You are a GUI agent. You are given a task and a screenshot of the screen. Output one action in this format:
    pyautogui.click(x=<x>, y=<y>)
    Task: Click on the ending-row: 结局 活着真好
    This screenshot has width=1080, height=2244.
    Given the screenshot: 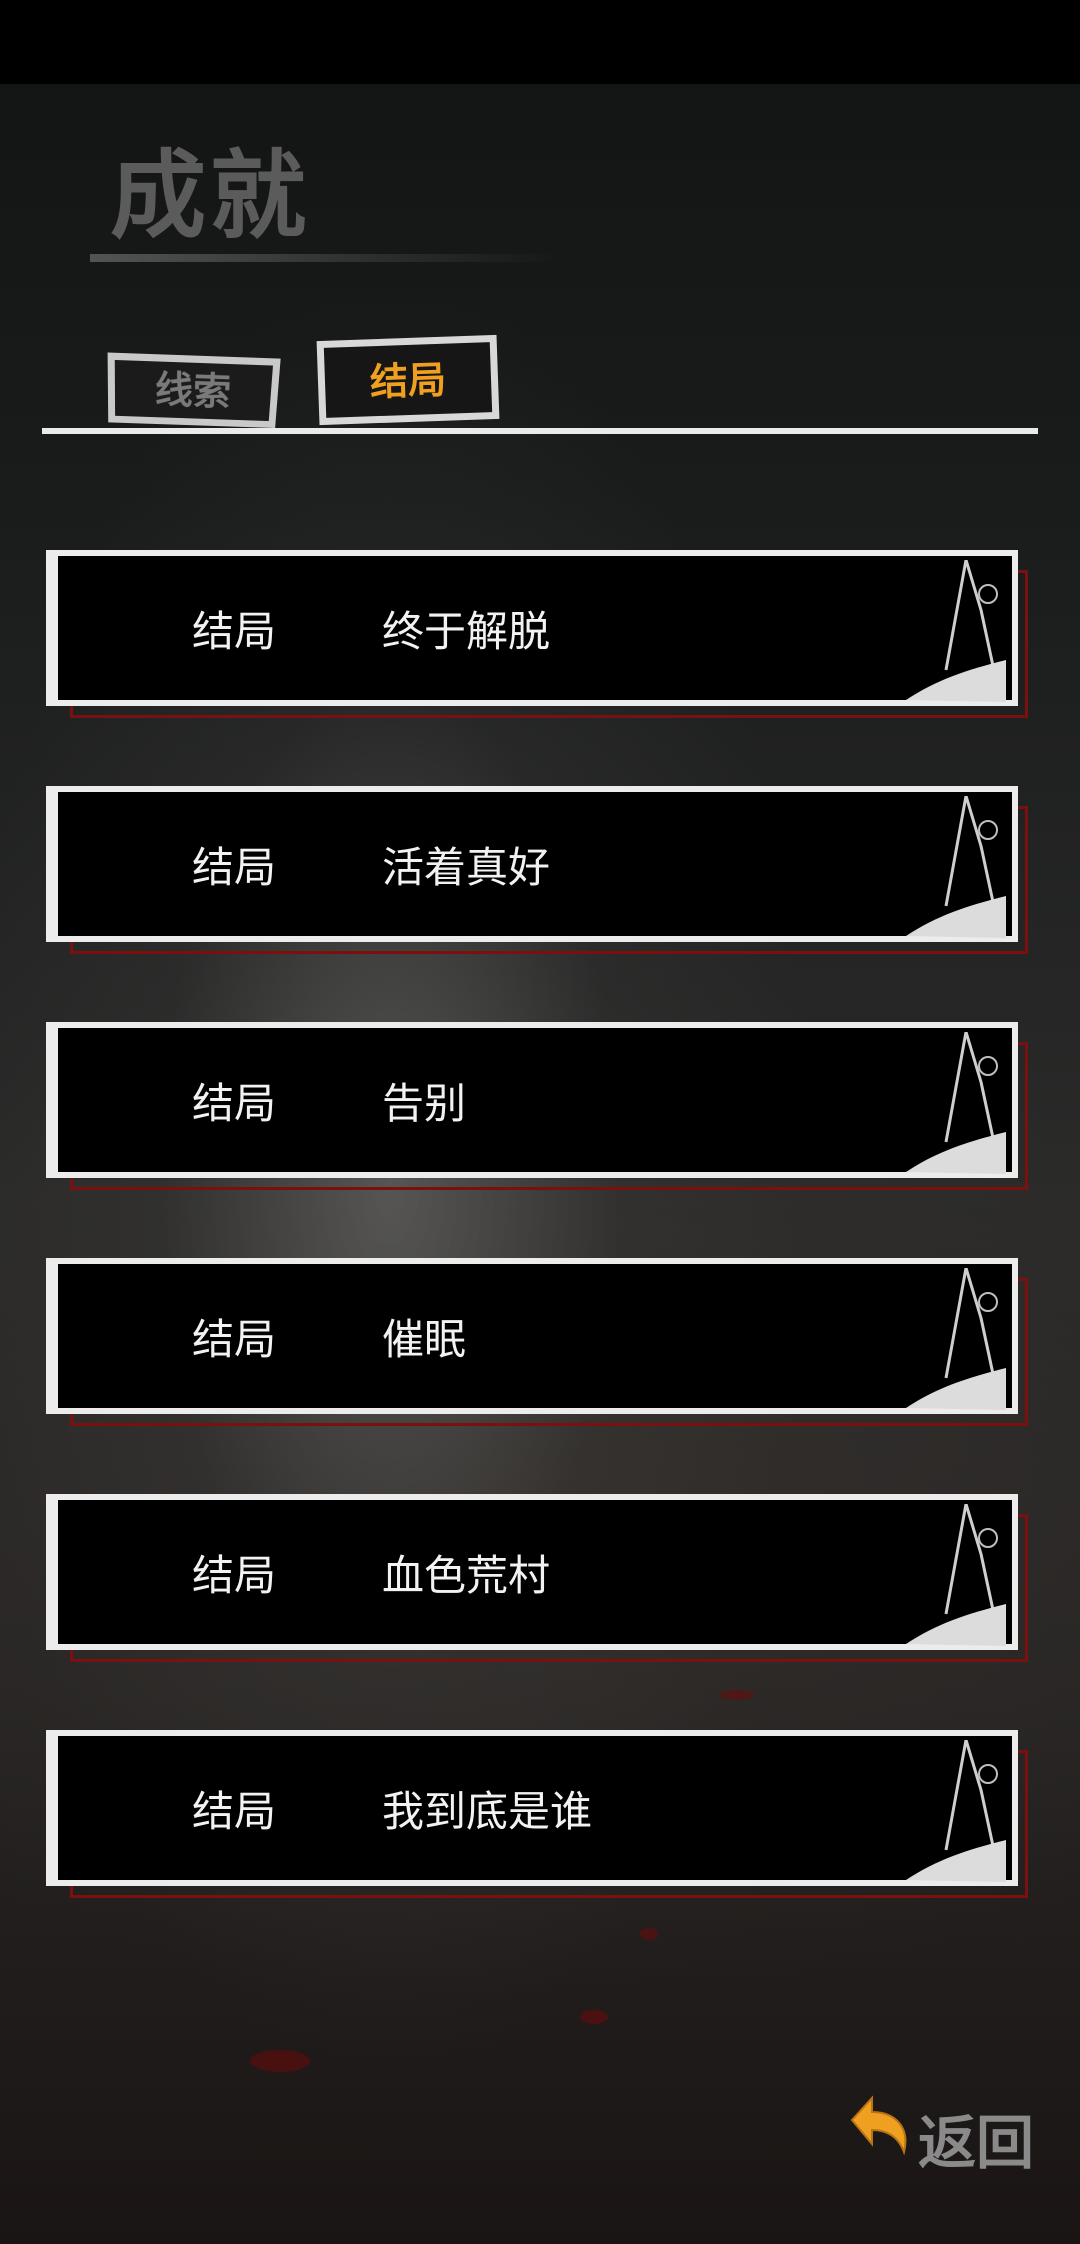 What is the action you would take?
    pyautogui.click(x=537, y=870)
    